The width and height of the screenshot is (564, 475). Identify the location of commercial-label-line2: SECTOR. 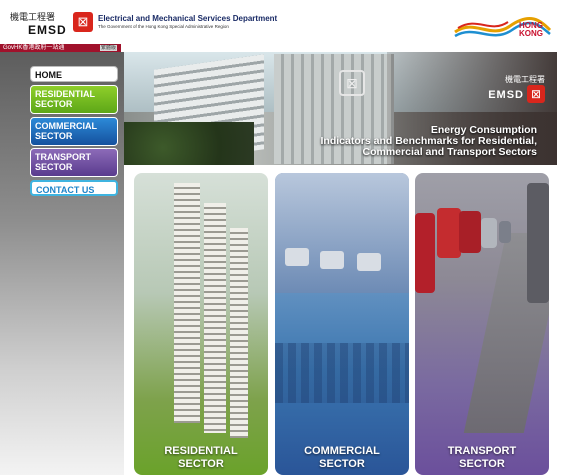
(342, 464).